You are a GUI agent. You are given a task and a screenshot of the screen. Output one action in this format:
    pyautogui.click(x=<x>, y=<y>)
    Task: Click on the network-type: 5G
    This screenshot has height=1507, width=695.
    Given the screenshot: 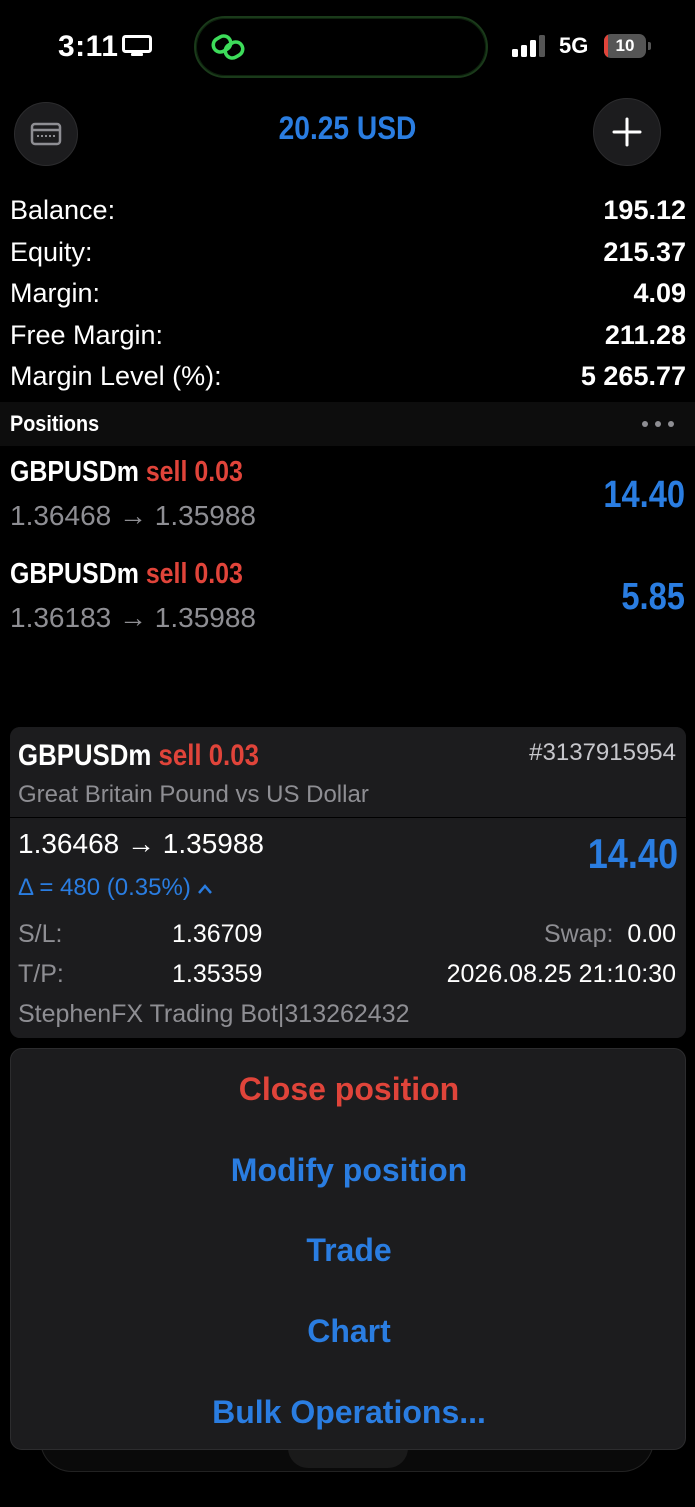 What is the action you would take?
    pyautogui.click(x=574, y=45)
    